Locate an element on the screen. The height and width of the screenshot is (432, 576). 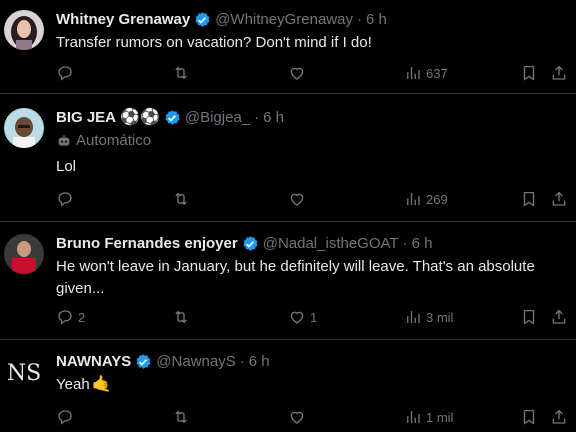
automated-label: Automático is located at coordinates (103, 140).